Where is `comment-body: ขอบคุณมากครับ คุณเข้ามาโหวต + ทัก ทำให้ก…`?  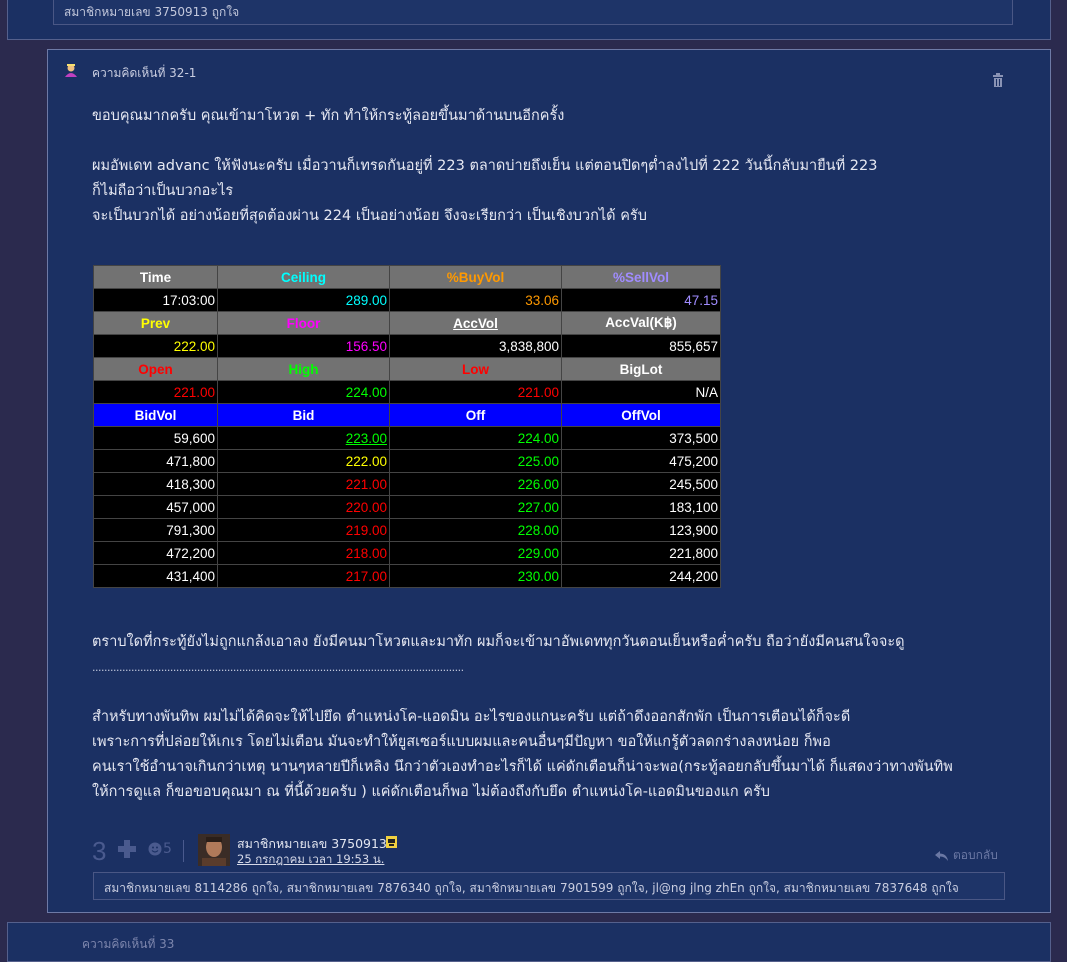
comment-body: ขอบคุณมากครับ คุณเข้ามาโหวต + ทัก ทำให้ก… is located at coordinates (552, 166).